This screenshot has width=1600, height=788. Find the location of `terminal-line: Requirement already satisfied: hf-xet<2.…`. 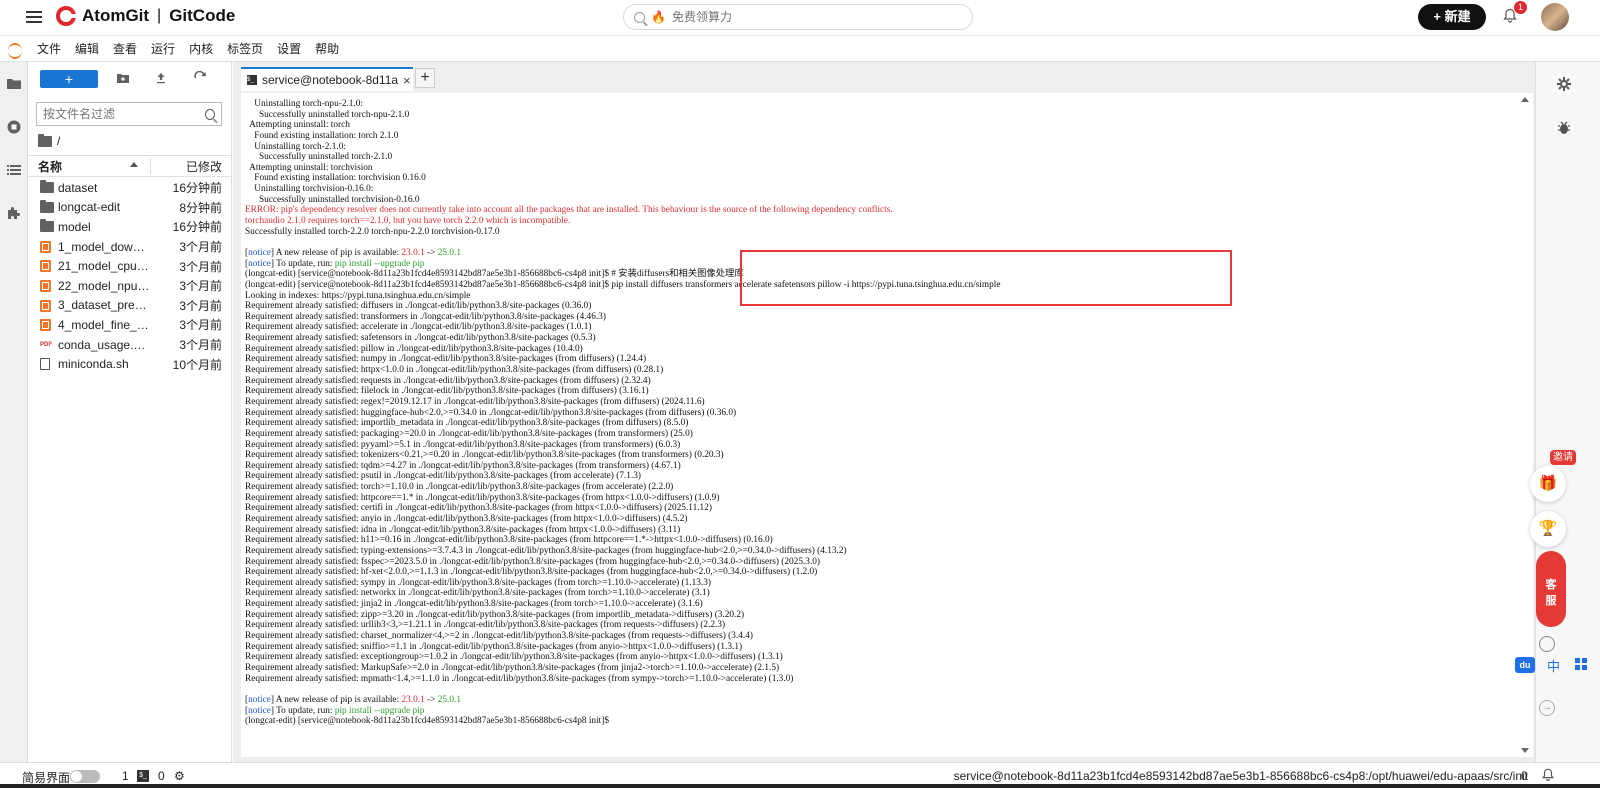

terminal-line: Requirement already satisfied: hf-xet<2.… is located at coordinates (531, 572).